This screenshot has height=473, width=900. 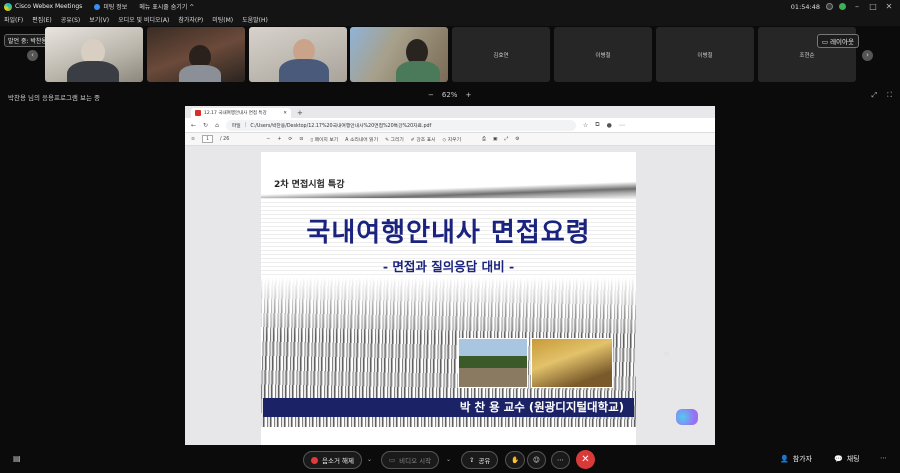 I want to click on home-icon: ⌂, so click(x=217, y=125).